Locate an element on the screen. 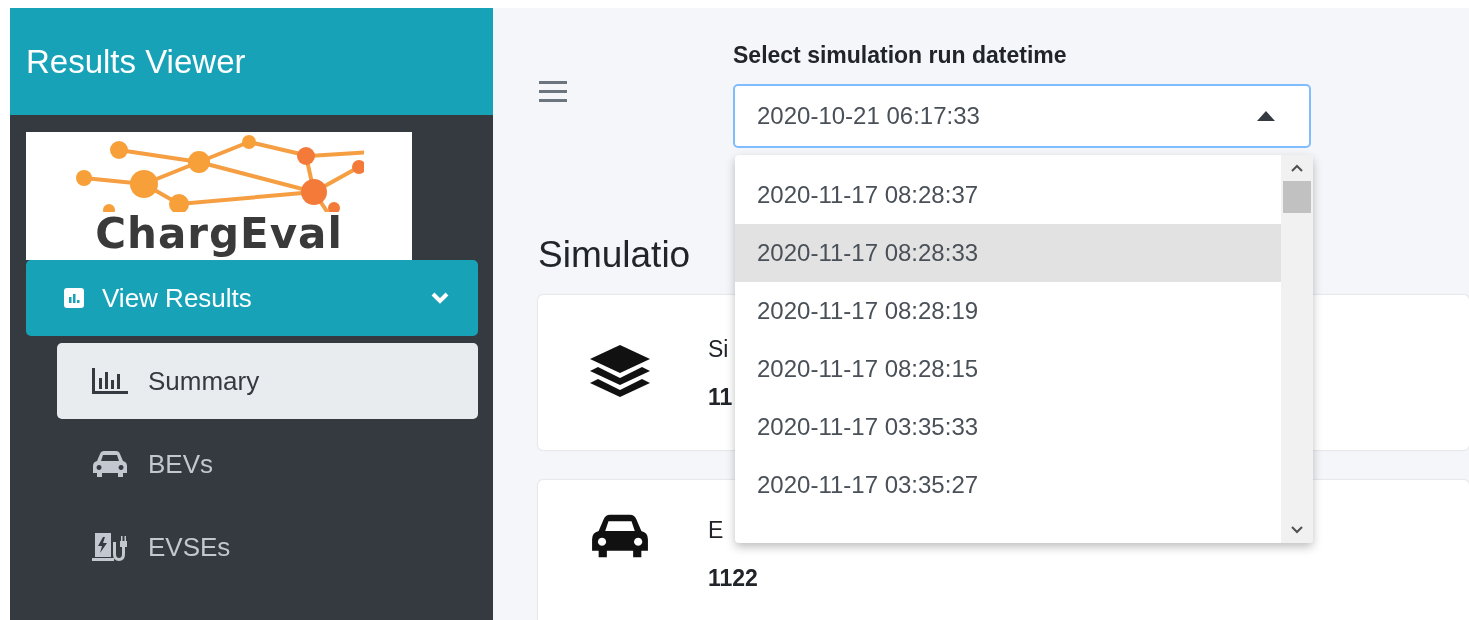 The height and width of the screenshot is (620, 1469). card-value: 11 is located at coordinates (720, 397).